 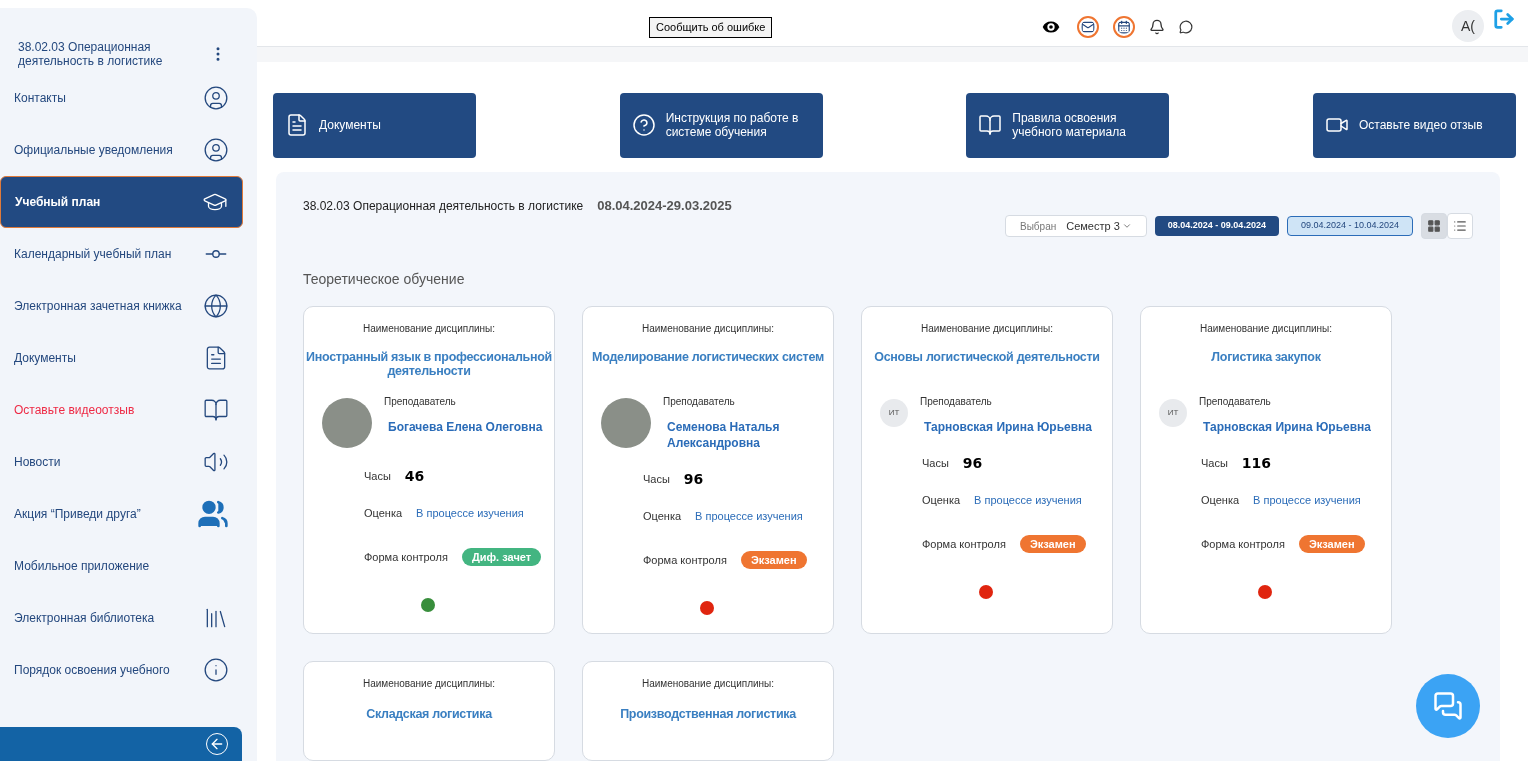 I want to click on chat-bubbles-icon, so click(x=1448, y=706).